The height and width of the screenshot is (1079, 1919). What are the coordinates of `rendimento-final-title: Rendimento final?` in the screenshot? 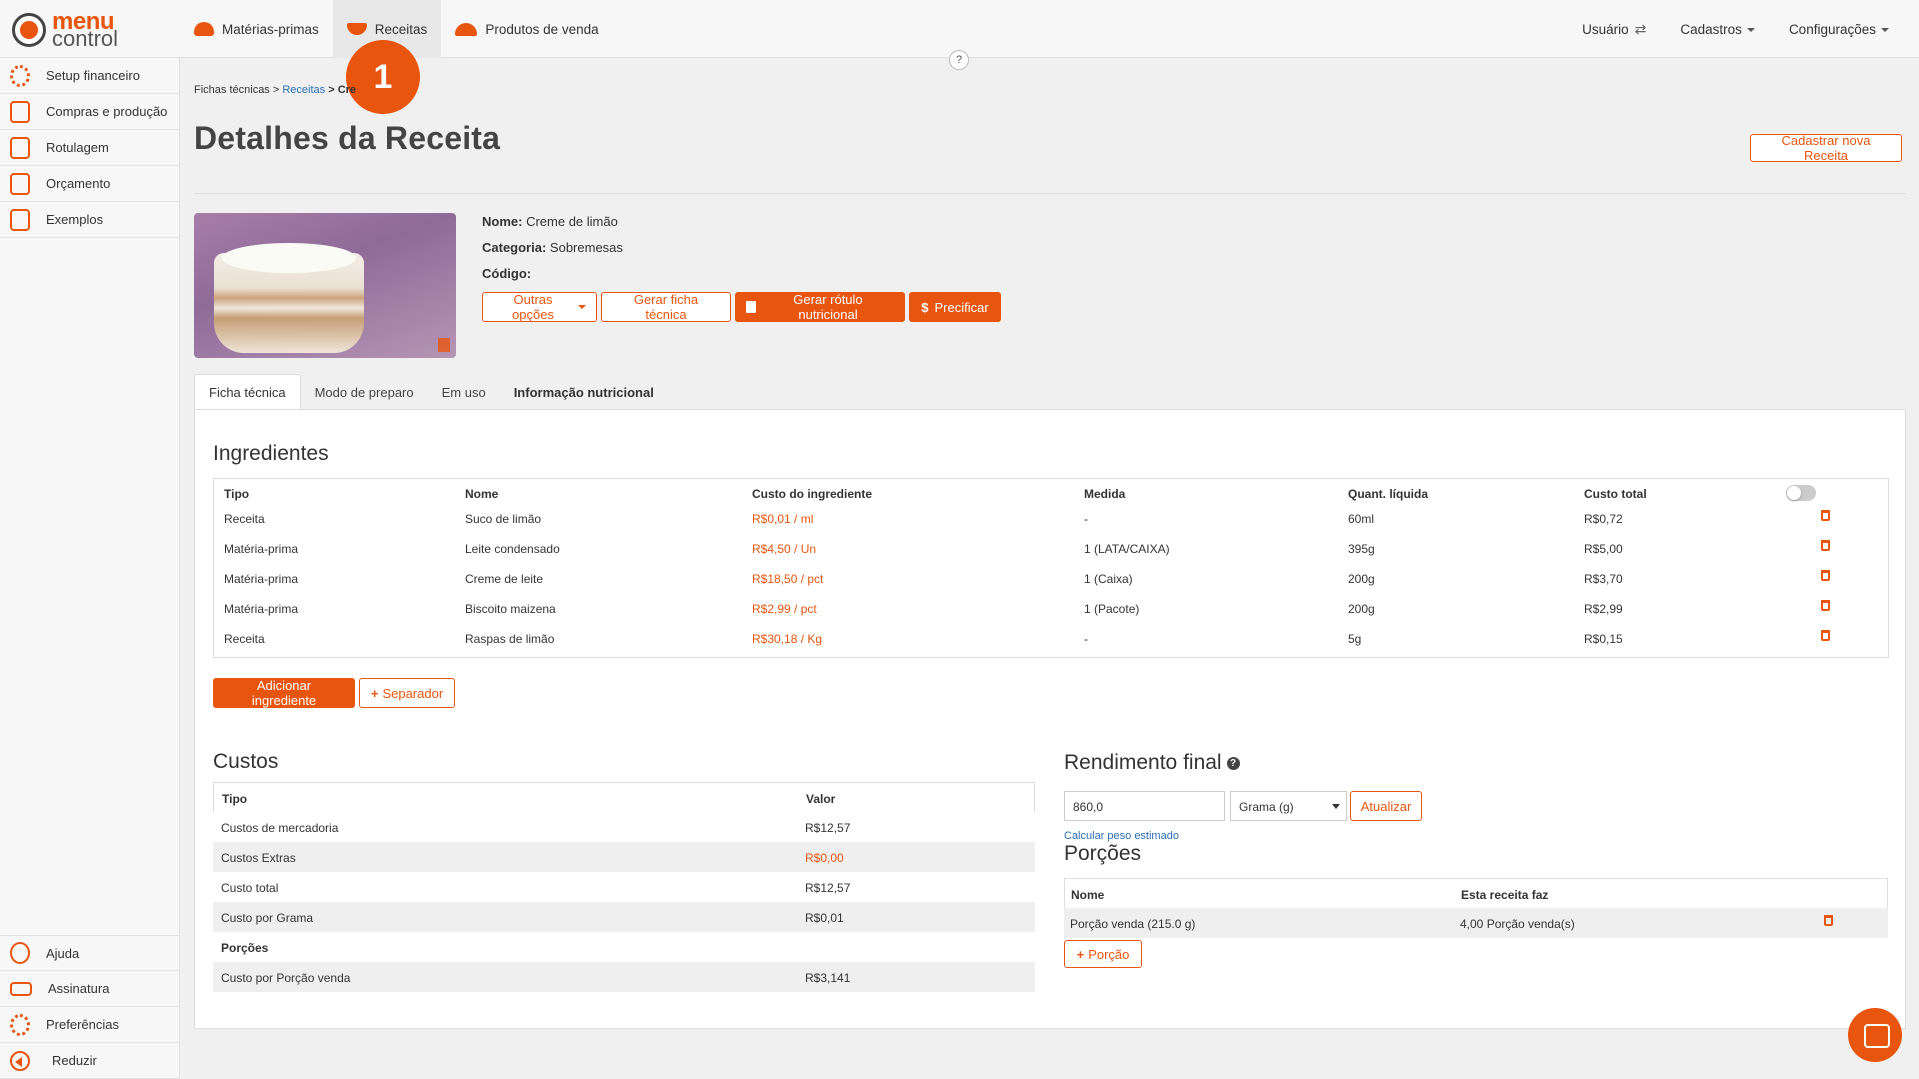 It's located at (1152, 763).